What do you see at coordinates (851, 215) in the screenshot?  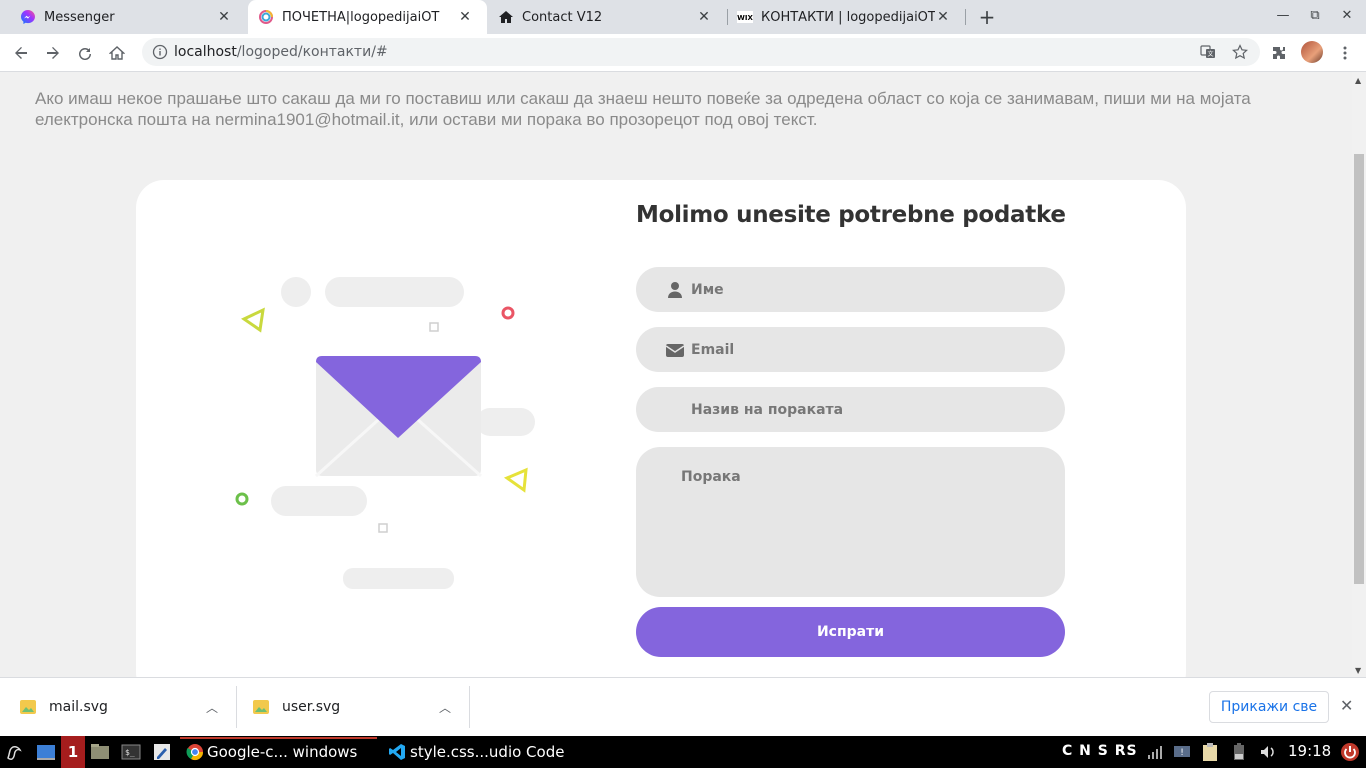 I see `form-title: Molimo unesite potrebne podatke` at bounding box center [851, 215].